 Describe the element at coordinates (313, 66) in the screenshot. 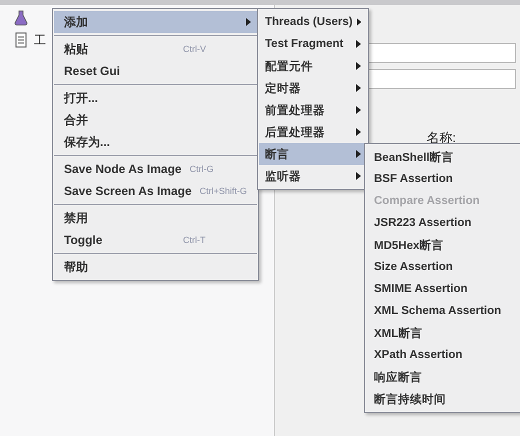

I see `menu-item: 配置元件` at that location.